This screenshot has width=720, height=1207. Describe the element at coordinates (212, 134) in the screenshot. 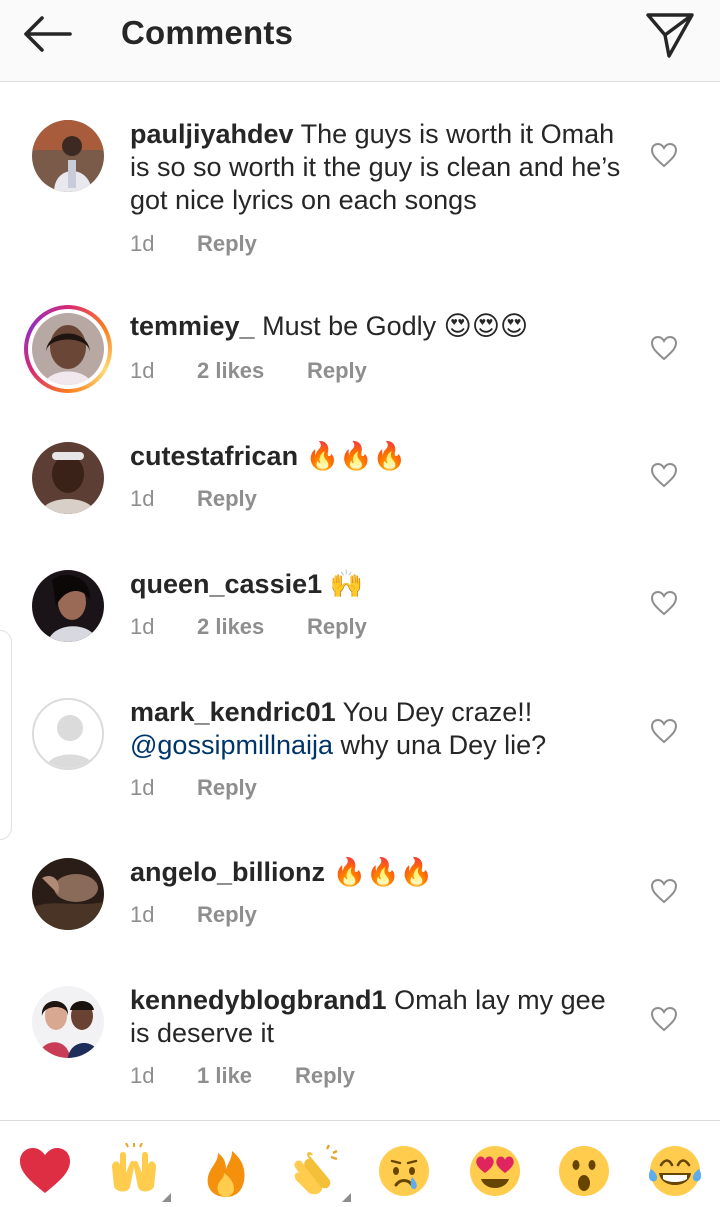

I see `comment-username: pauljiyahdev` at that location.